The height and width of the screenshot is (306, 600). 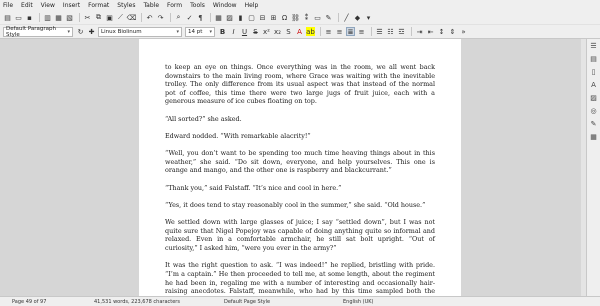 I want to click on line-icon: ╱, so click(x=346, y=17).